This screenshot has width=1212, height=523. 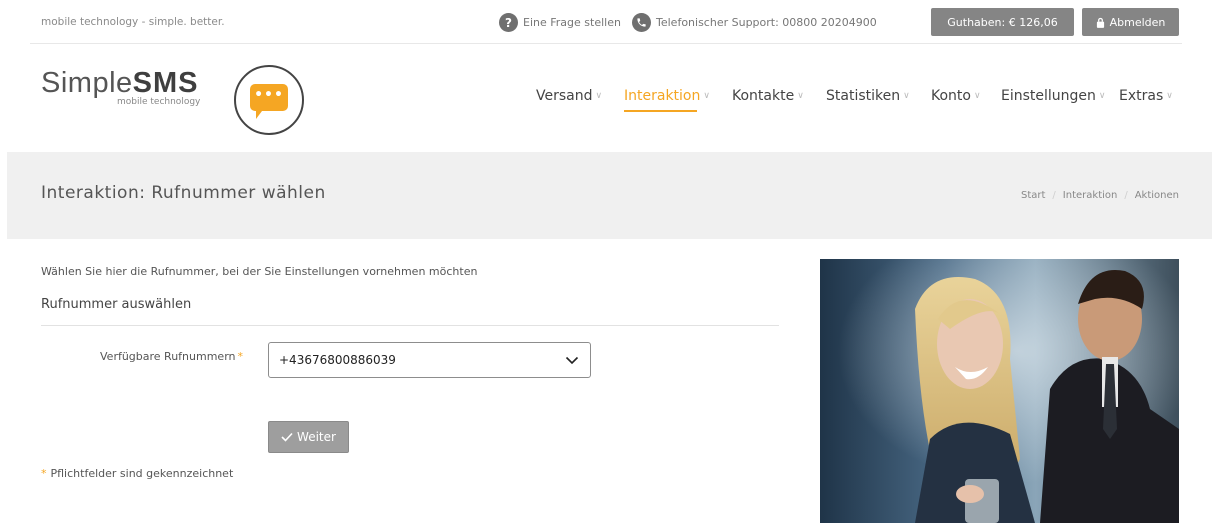 What do you see at coordinates (316, 437) in the screenshot?
I see `continue-label: Weiter` at bounding box center [316, 437].